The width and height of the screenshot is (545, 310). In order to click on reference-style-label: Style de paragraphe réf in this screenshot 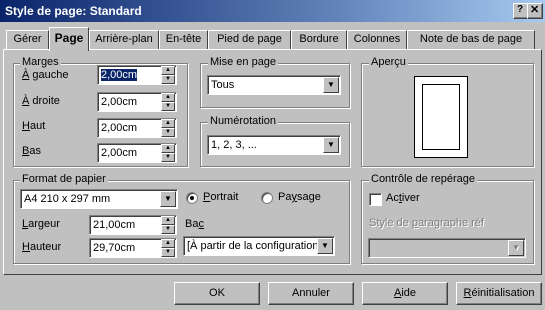, I will do `click(426, 223)`.